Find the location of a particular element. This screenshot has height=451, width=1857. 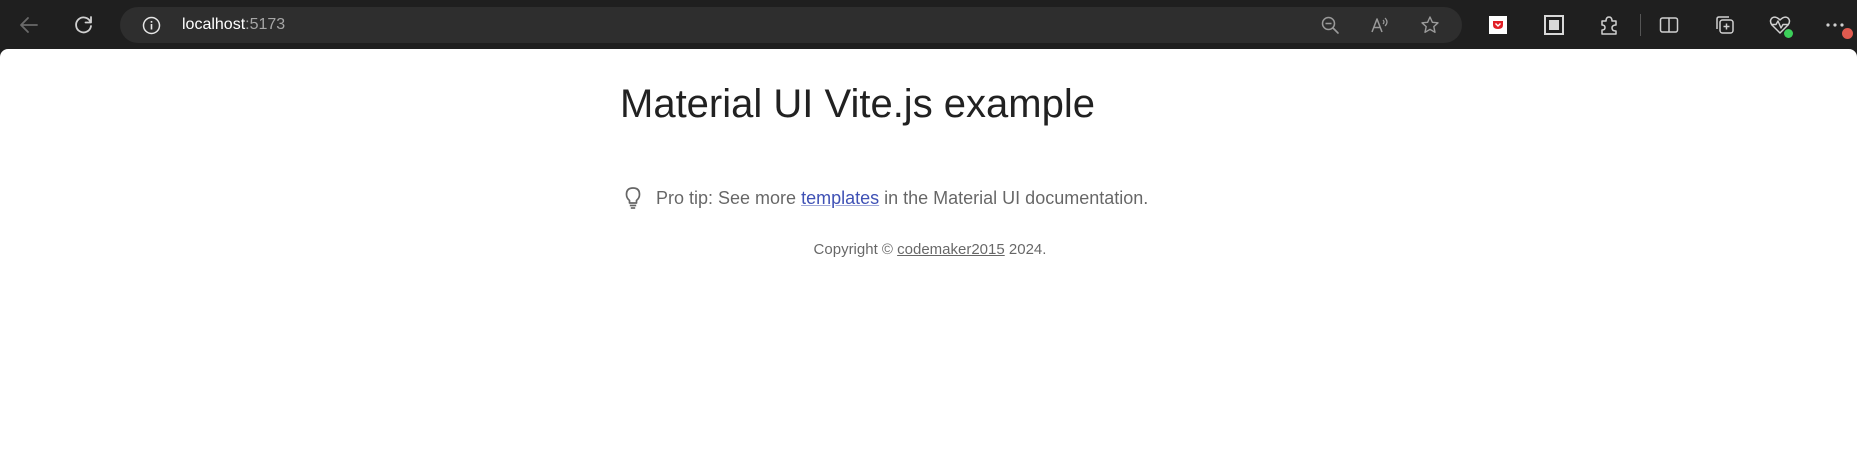

extensions-button is located at coordinates (1609, 25).